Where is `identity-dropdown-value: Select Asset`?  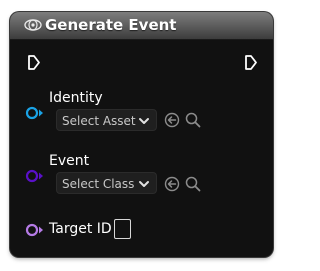 identity-dropdown-value: Select Asset is located at coordinates (99, 121).